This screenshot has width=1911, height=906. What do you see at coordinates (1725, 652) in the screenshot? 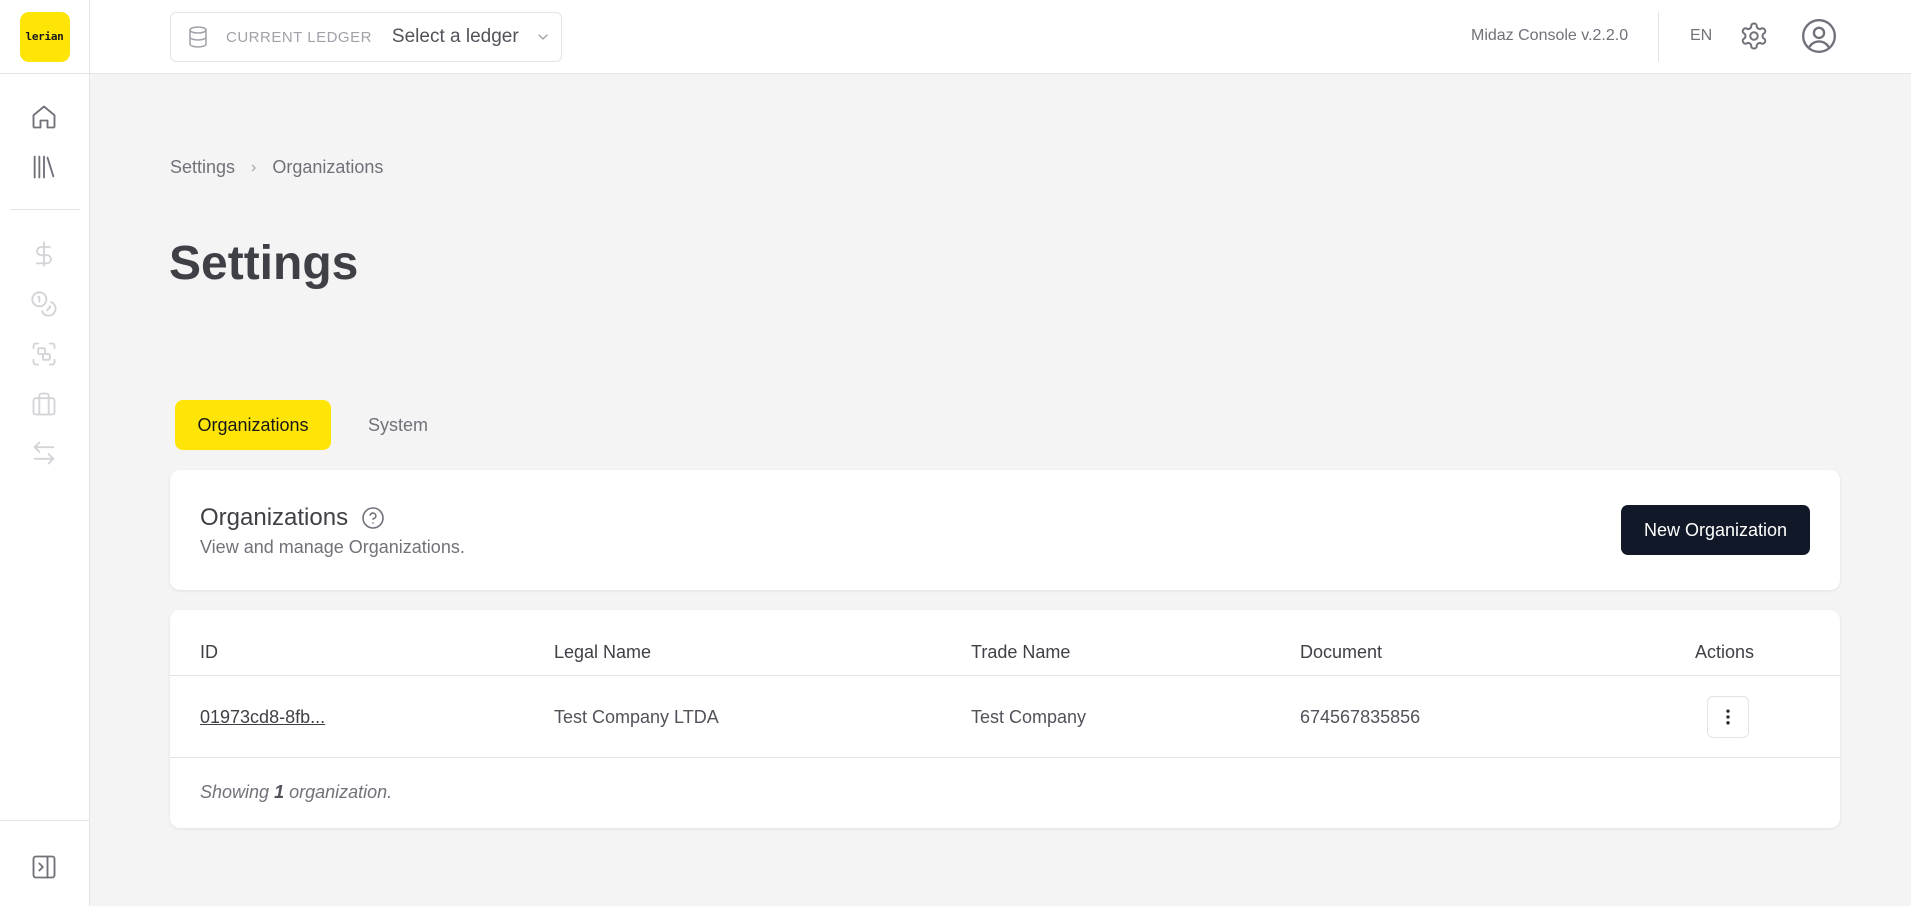
I see `column-header-actions: Actions` at bounding box center [1725, 652].